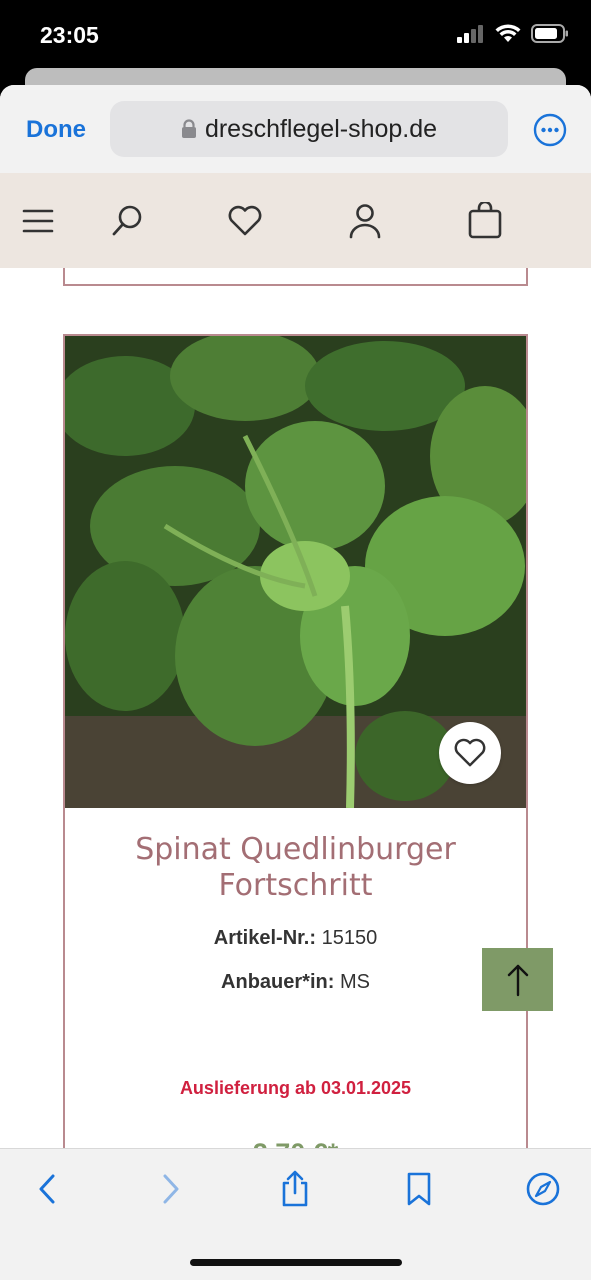 This screenshot has height=1280, width=591. What do you see at coordinates (127, 221) in the screenshot?
I see `search-icon` at bounding box center [127, 221].